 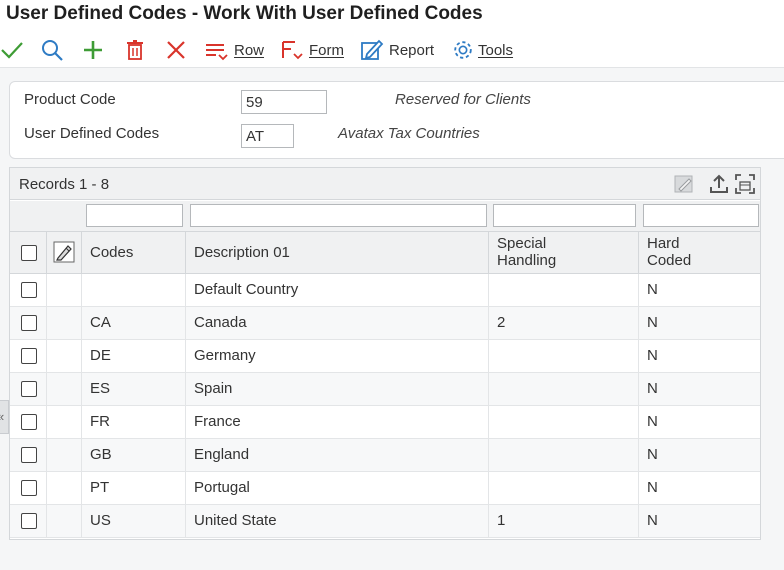 I want to click on double-chevron-left-icon: «, so click(x=2, y=417).